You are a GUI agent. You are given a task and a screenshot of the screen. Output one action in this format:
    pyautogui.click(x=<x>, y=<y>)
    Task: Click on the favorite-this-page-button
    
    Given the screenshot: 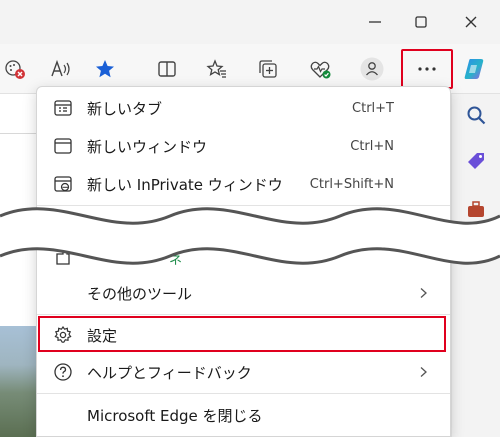 What is the action you would take?
    pyautogui.click(x=105, y=69)
    